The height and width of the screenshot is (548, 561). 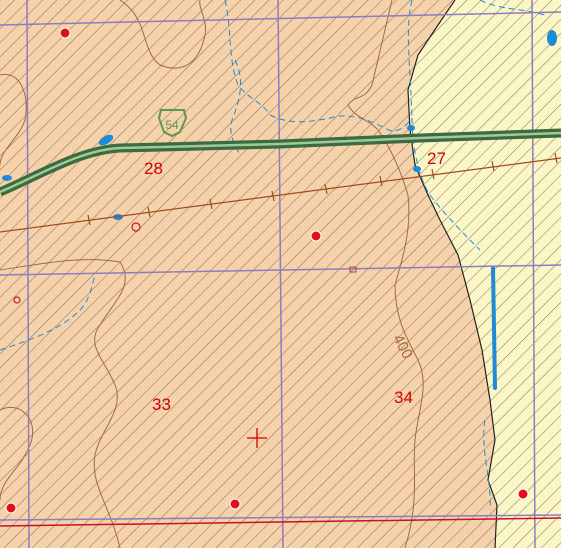 I want to click on section-label-28: 28, so click(x=153, y=168).